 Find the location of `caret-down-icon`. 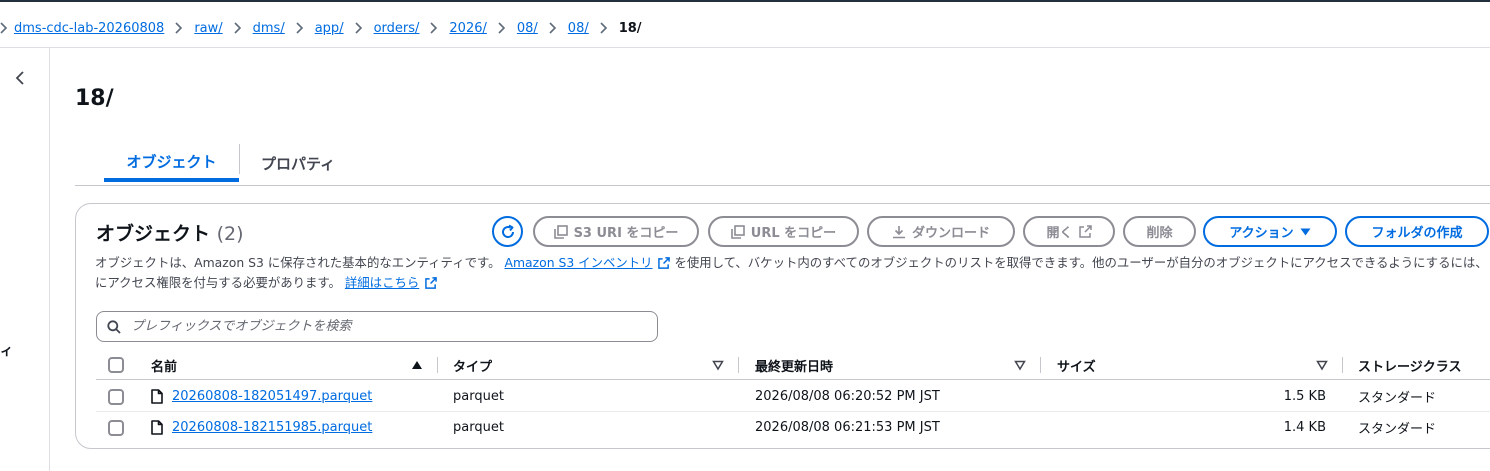

caret-down-icon is located at coordinates (1305, 231).